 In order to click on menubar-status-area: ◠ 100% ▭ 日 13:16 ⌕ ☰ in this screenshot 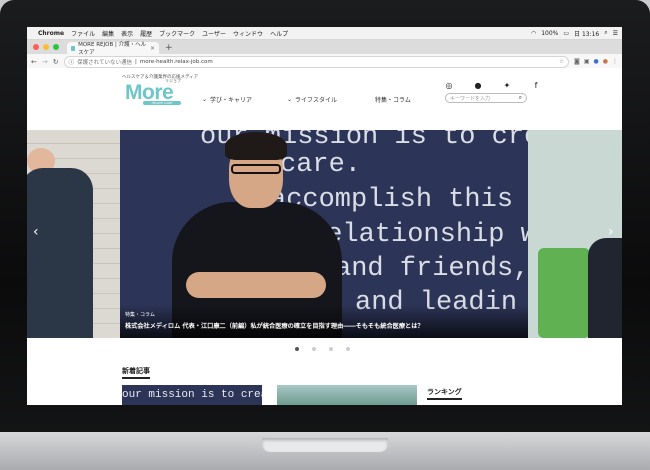, I will do `click(574, 33)`.